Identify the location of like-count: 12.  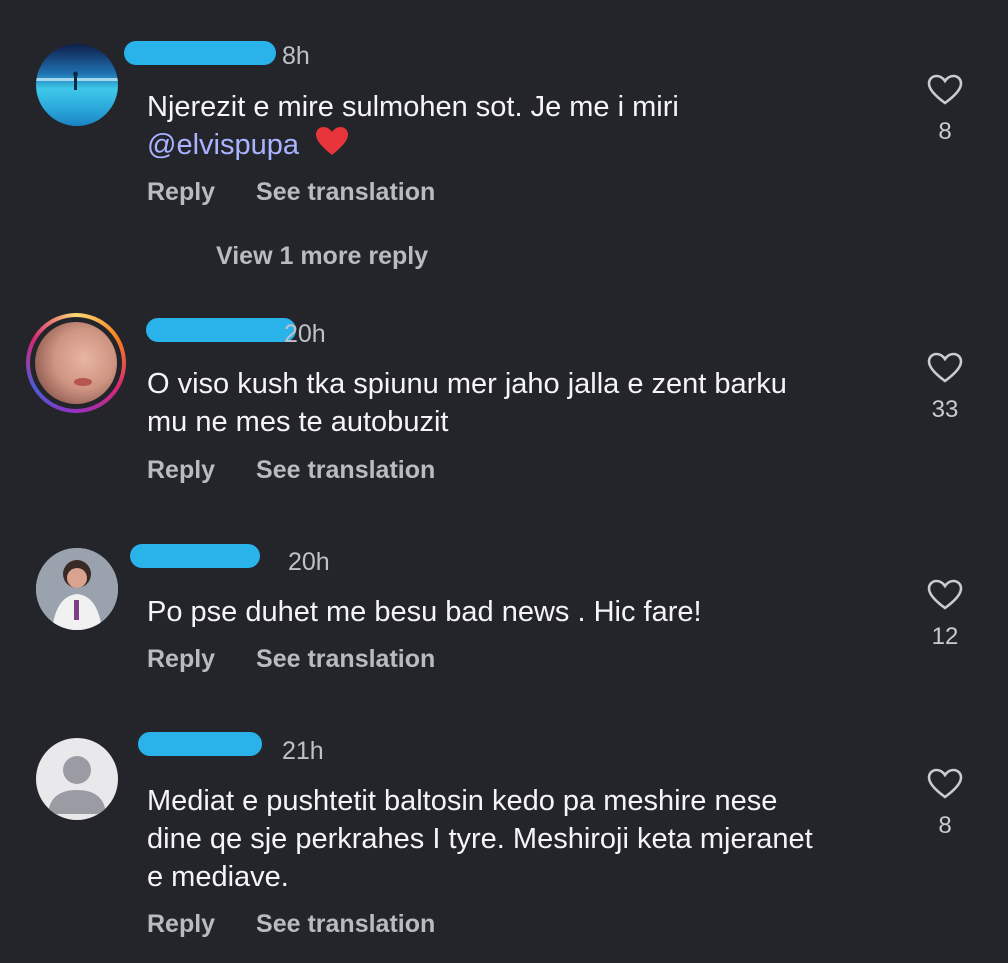
(945, 636).